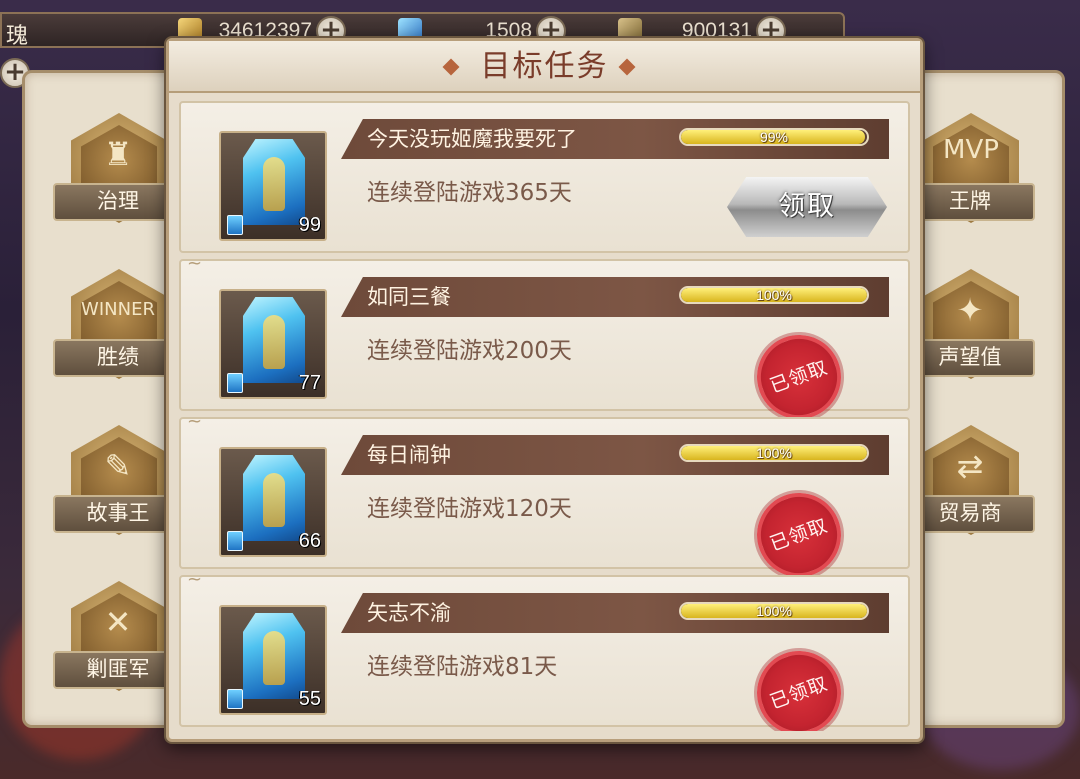 The width and height of the screenshot is (1080, 779). I want to click on badge-governance: ♜ 治理, so click(118, 173).